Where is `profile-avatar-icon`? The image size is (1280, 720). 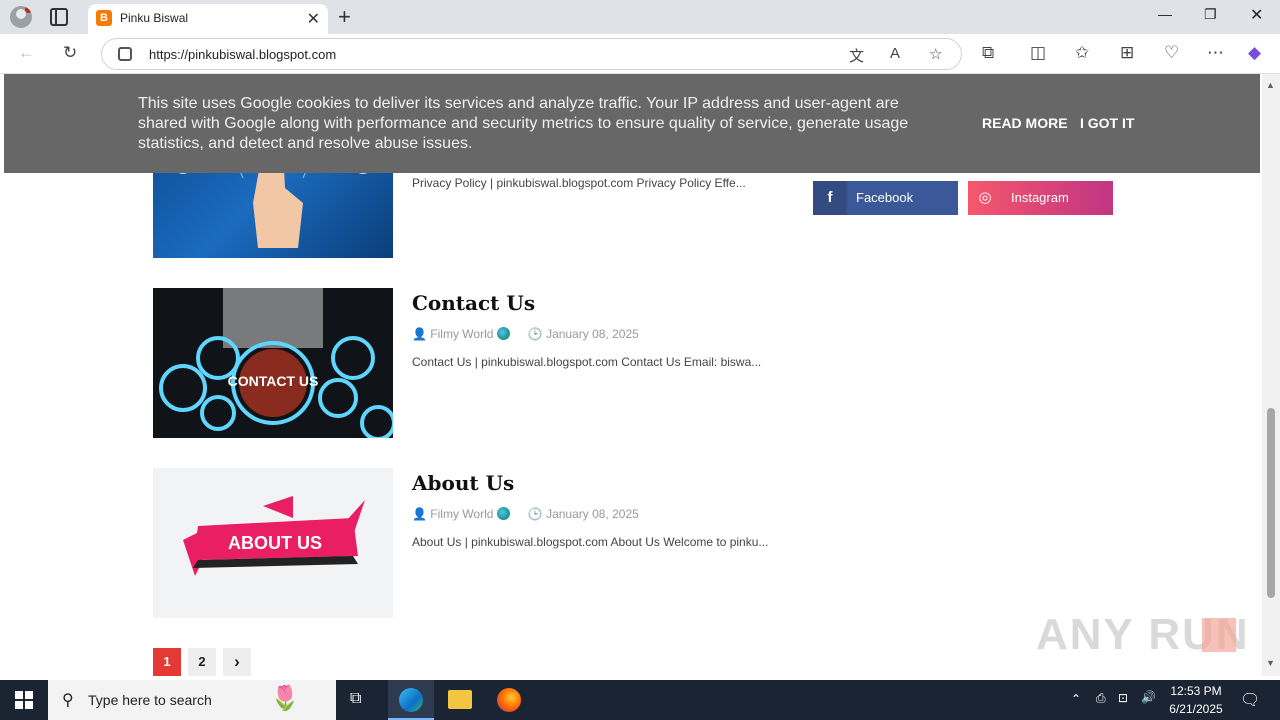 profile-avatar-icon is located at coordinates (21, 17).